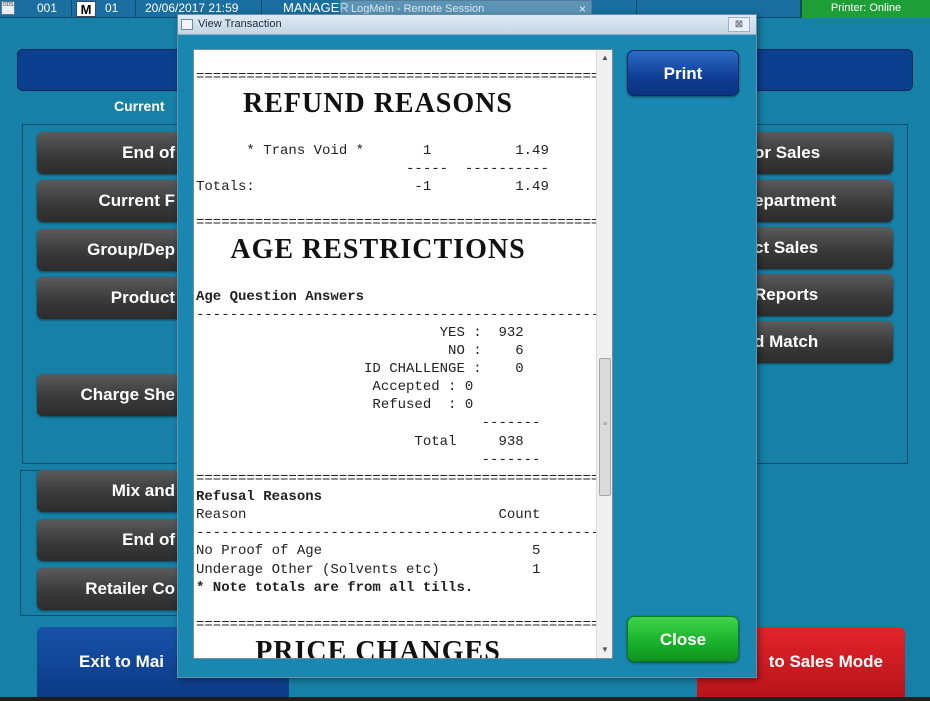  I want to click on reason-count-header: Reason Count, so click(368, 515).